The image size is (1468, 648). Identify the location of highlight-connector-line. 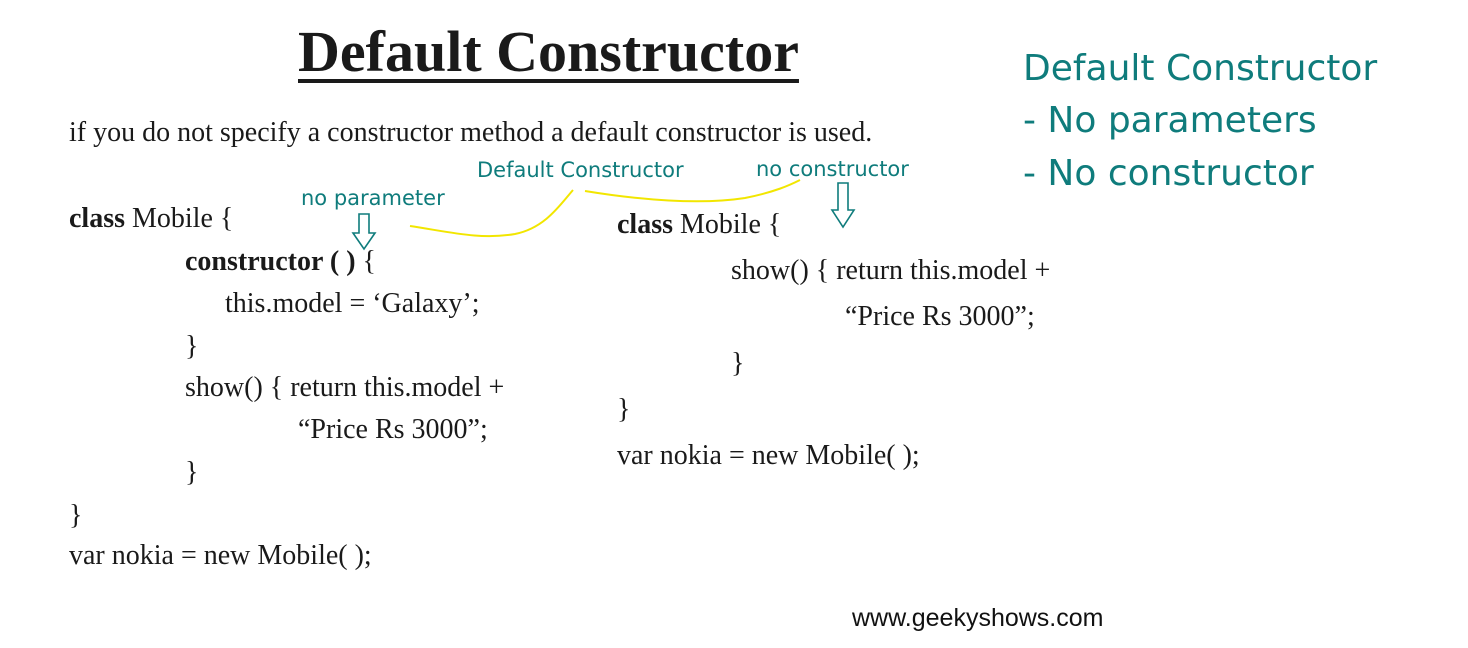
(605, 208).